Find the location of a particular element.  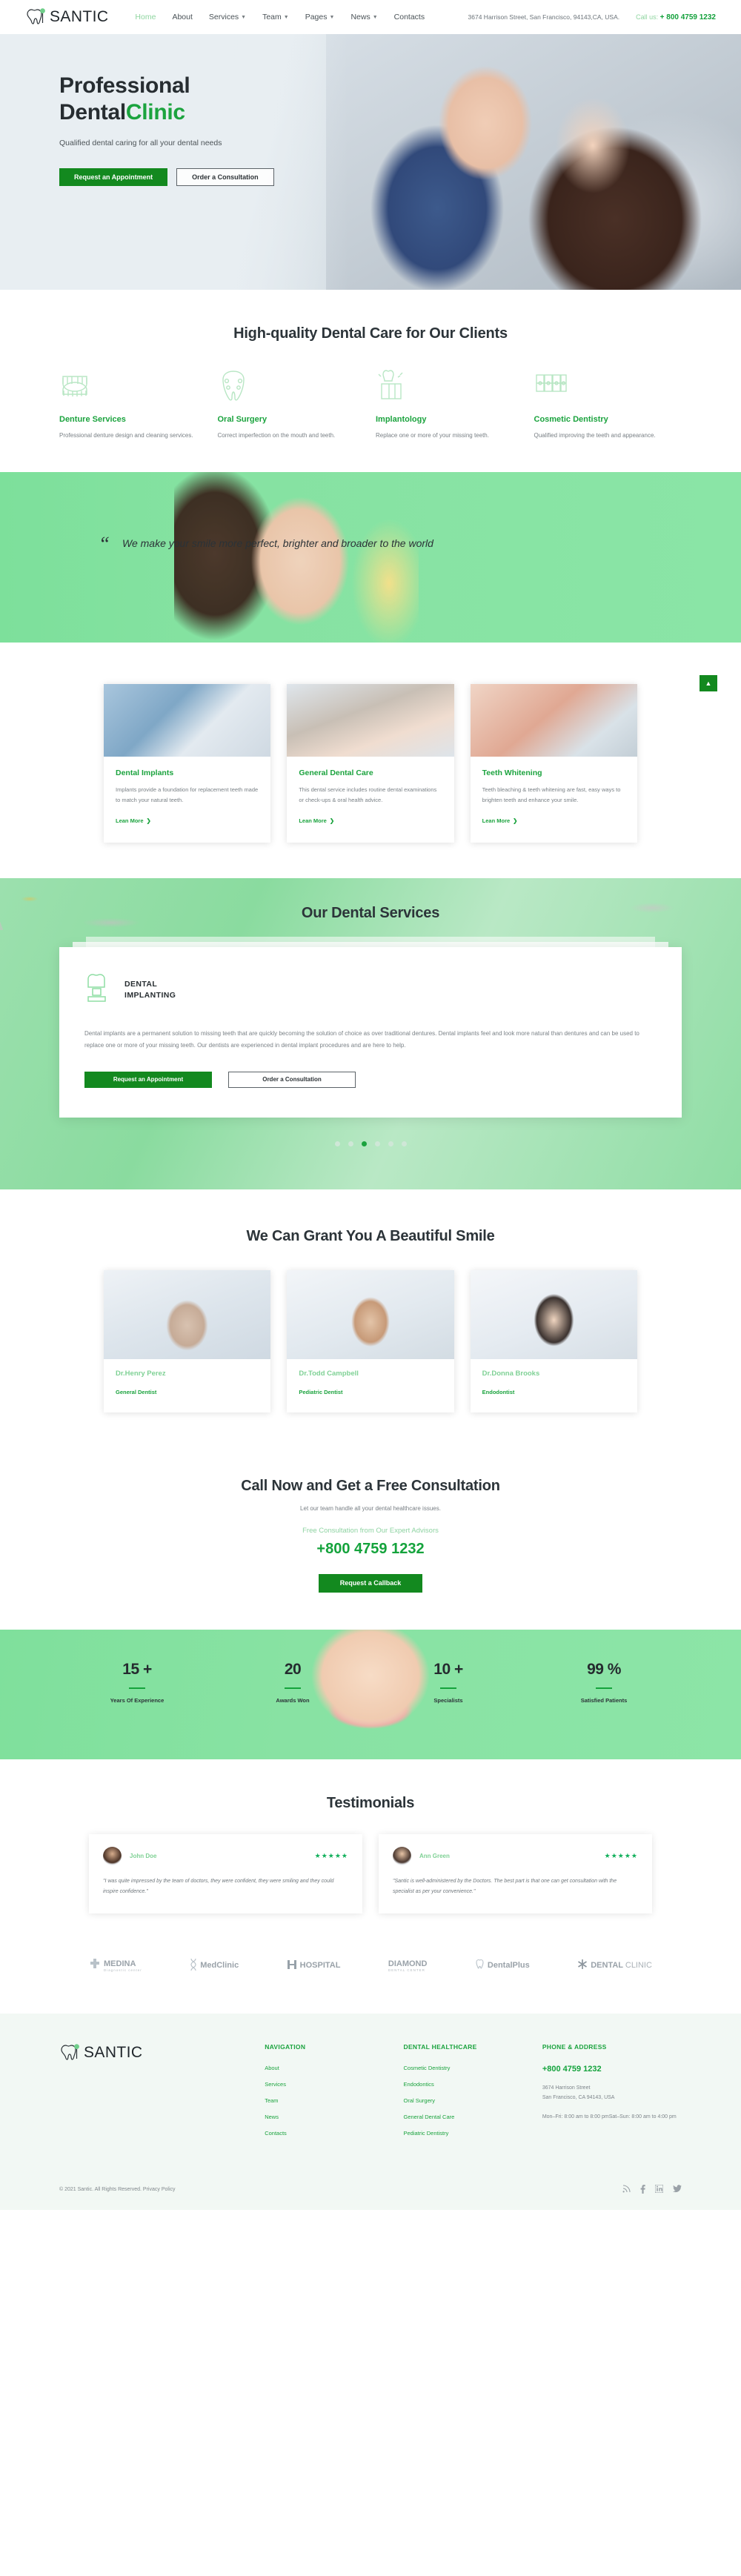

panel-request-appointment-button: Request an Appointment is located at coordinates (148, 1079).